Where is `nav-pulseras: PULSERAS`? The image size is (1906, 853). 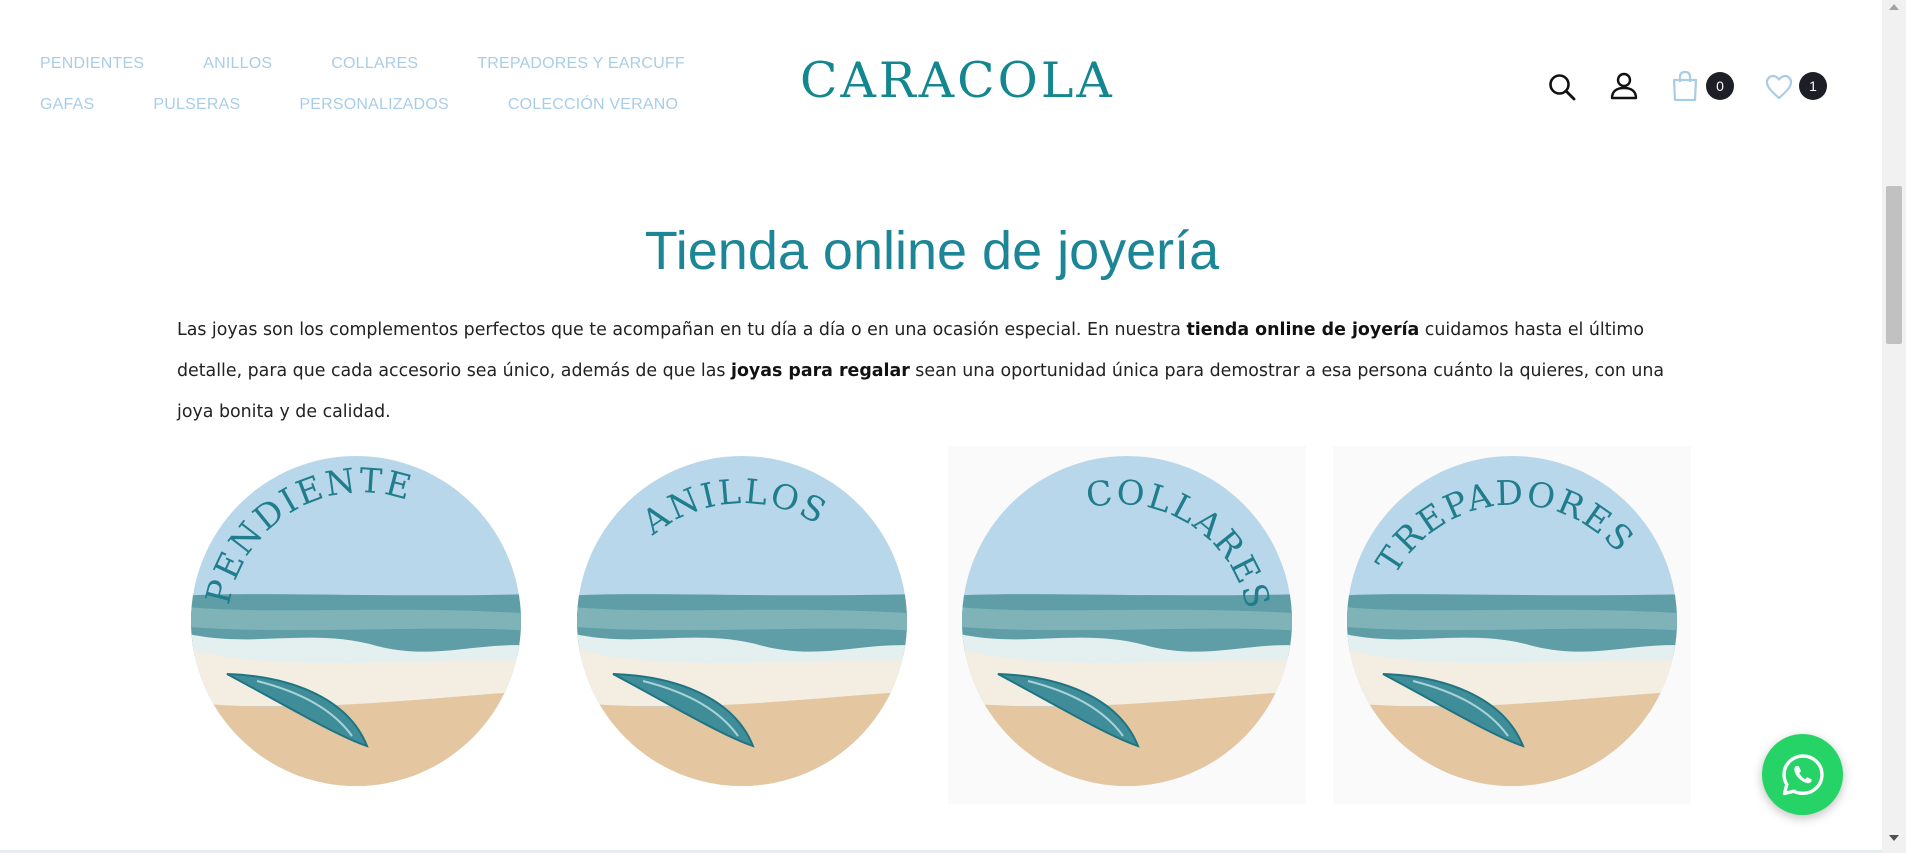
nav-pulseras: PULSERAS is located at coordinates (196, 105).